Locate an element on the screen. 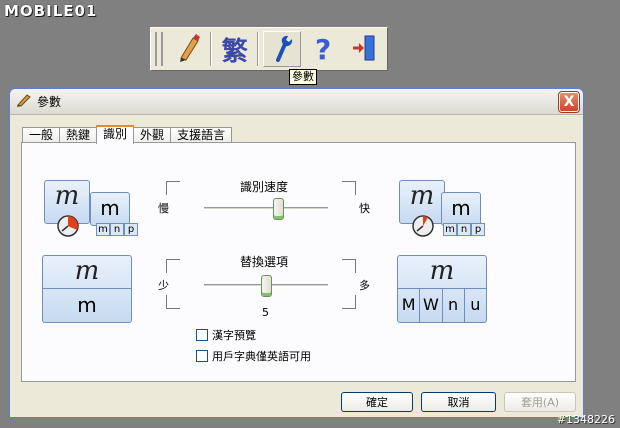  option-letter: M is located at coordinates (409, 305).